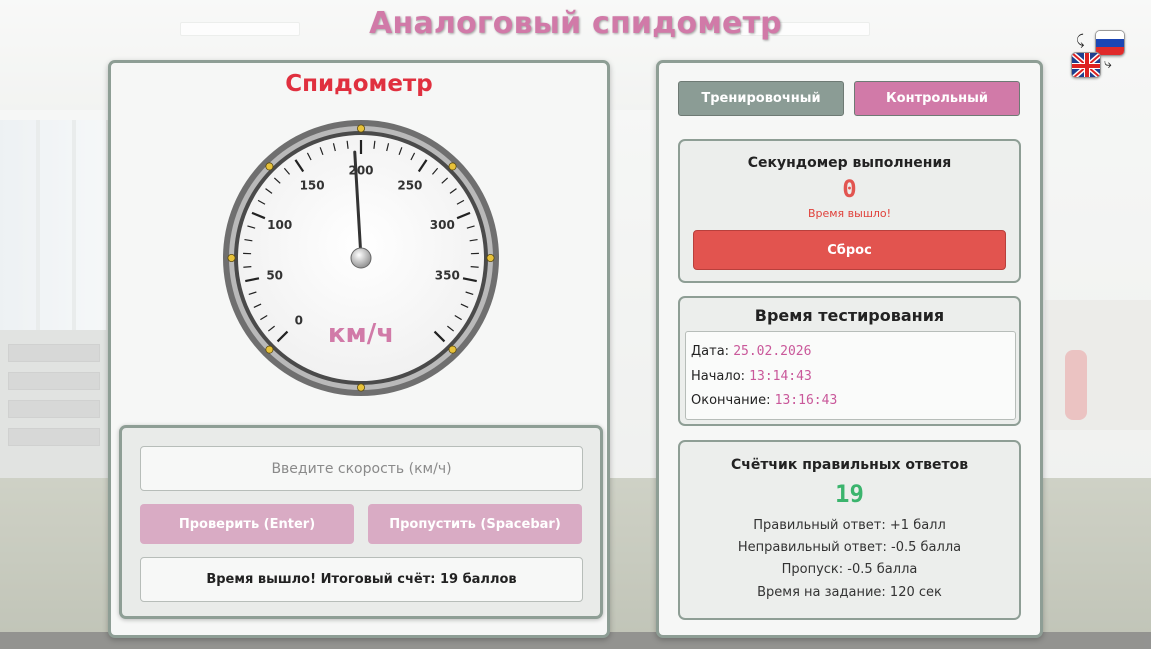  I want to click on rule-correct: Правильный ответ: +1 балл, so click(849, 525).